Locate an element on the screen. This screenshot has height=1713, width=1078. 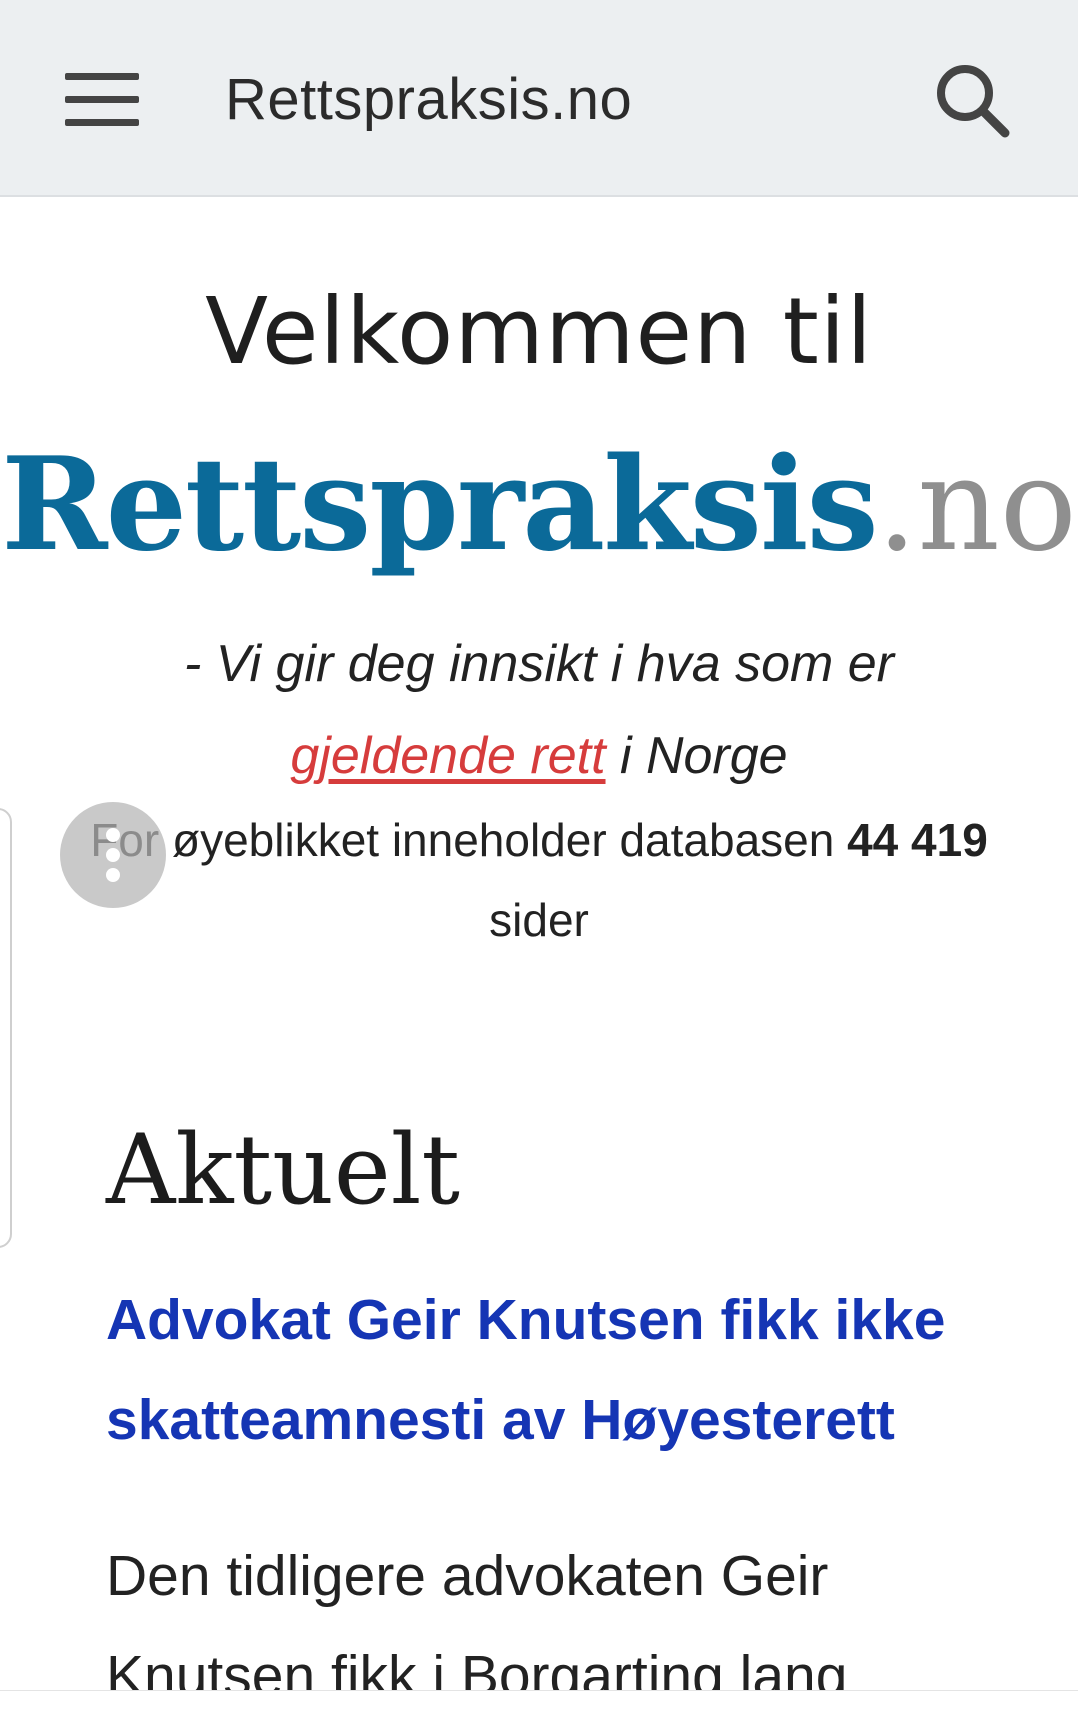
db-text-before: For øyeblikket inneholder databasen is located at coordinates (469, 840).